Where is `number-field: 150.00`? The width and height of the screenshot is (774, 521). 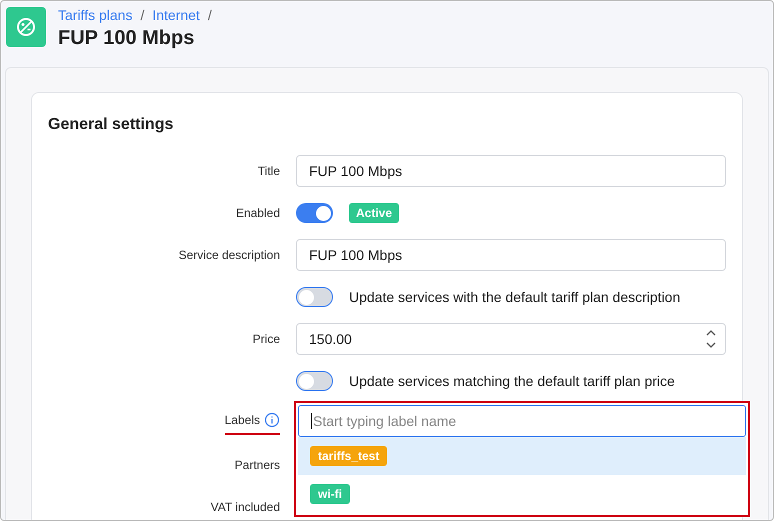 number-field: 150.00 is located at coordinates (511, 339).